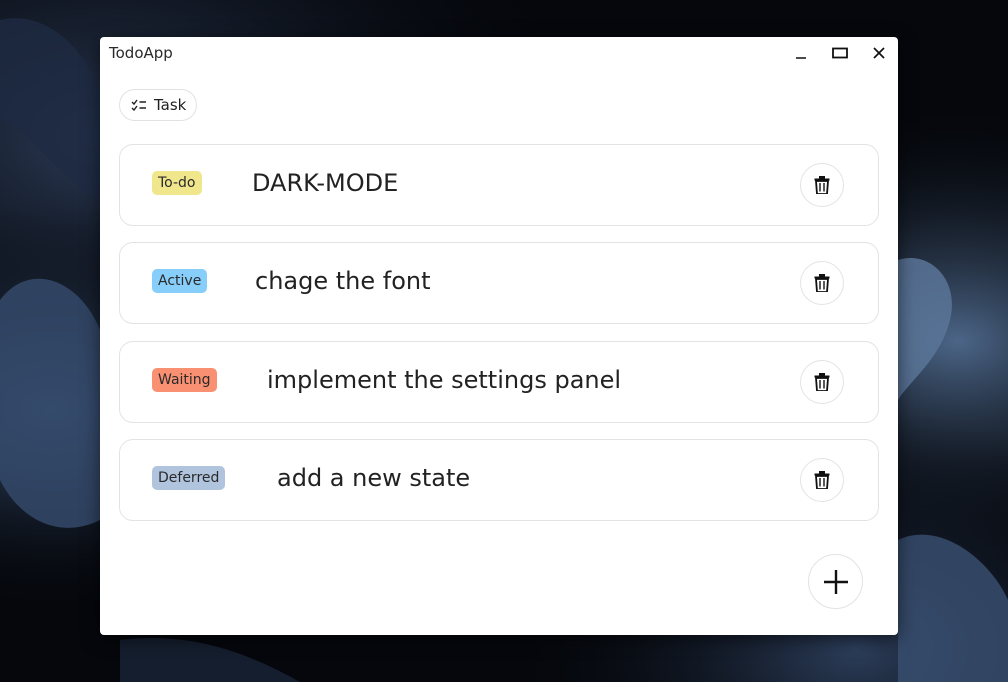 Image resolution: width=1008 pixels, height=682 pixels. I want to click on status-badge: Active, so click(180, 281).